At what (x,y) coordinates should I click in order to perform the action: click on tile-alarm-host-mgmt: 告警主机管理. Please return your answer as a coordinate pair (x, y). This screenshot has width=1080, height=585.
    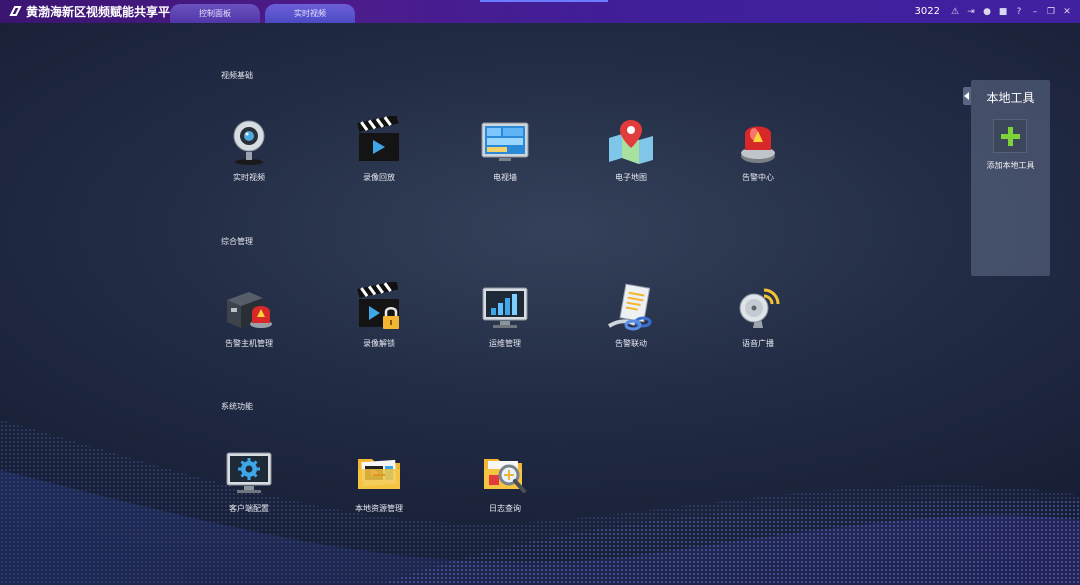
    Looking at the image, I should click on (249, 315).